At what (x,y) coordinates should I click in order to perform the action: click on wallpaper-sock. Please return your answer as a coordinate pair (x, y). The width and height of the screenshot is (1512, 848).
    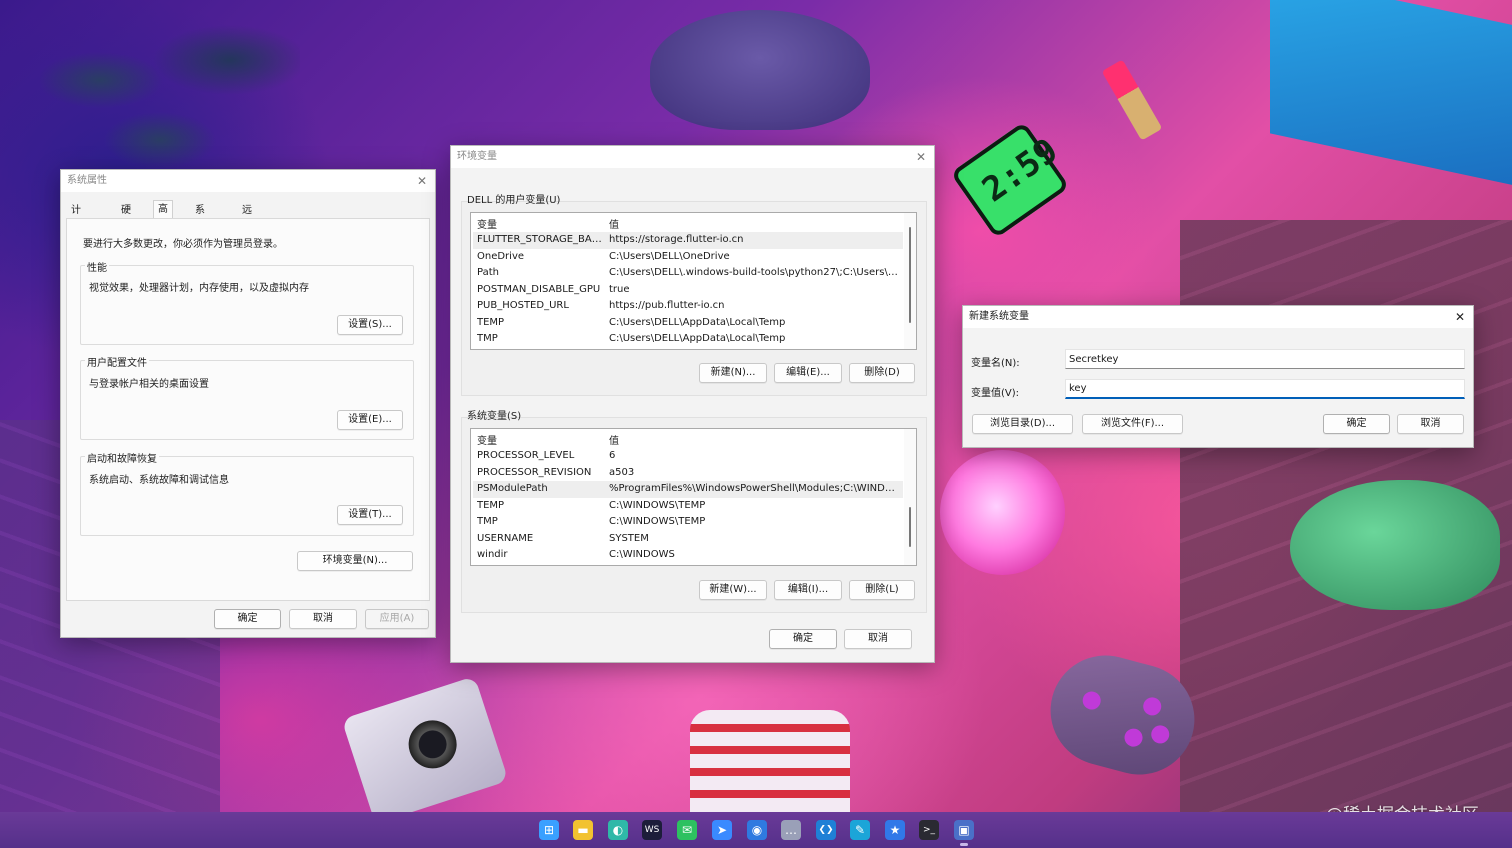
    Looking at the image, I should click on (770, 761).